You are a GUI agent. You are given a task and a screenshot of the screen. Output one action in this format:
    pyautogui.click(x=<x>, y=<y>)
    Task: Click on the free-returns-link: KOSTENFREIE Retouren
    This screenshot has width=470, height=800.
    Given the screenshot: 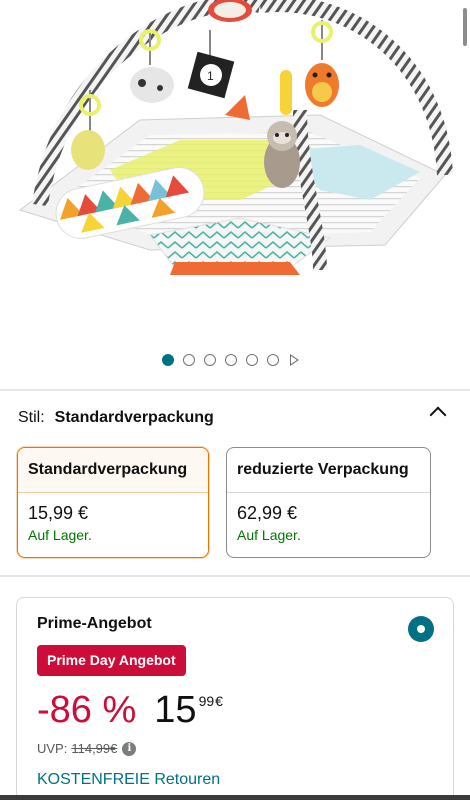 What is the action you would take?
    pyautogui.click(x=128, y=780)
    